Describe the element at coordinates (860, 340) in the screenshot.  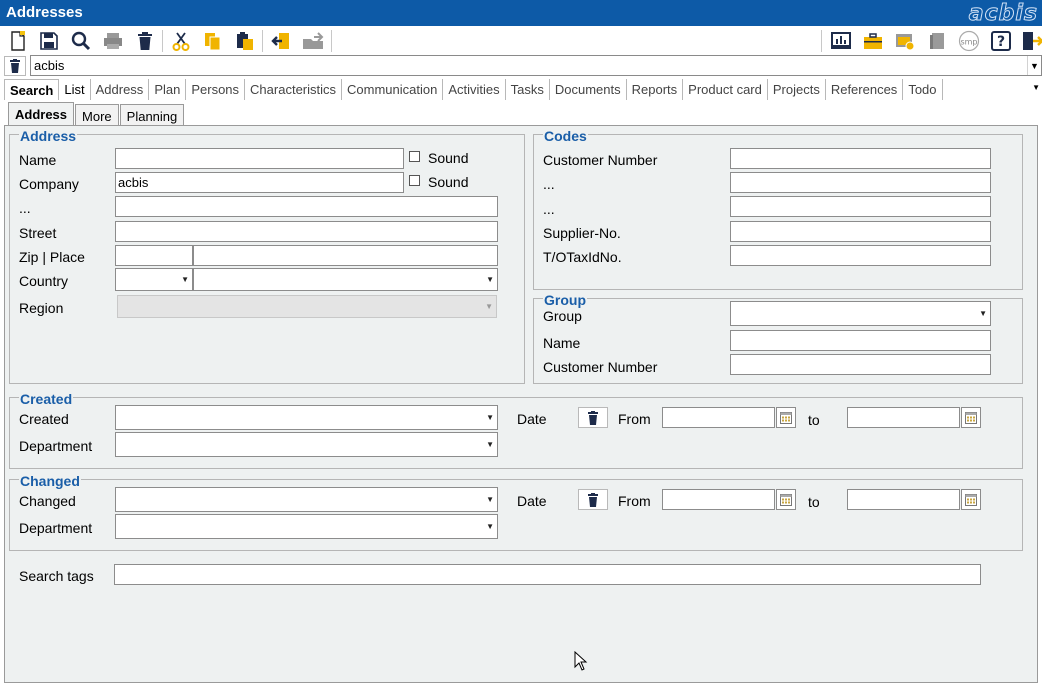
I see `group-name-input` at that location.